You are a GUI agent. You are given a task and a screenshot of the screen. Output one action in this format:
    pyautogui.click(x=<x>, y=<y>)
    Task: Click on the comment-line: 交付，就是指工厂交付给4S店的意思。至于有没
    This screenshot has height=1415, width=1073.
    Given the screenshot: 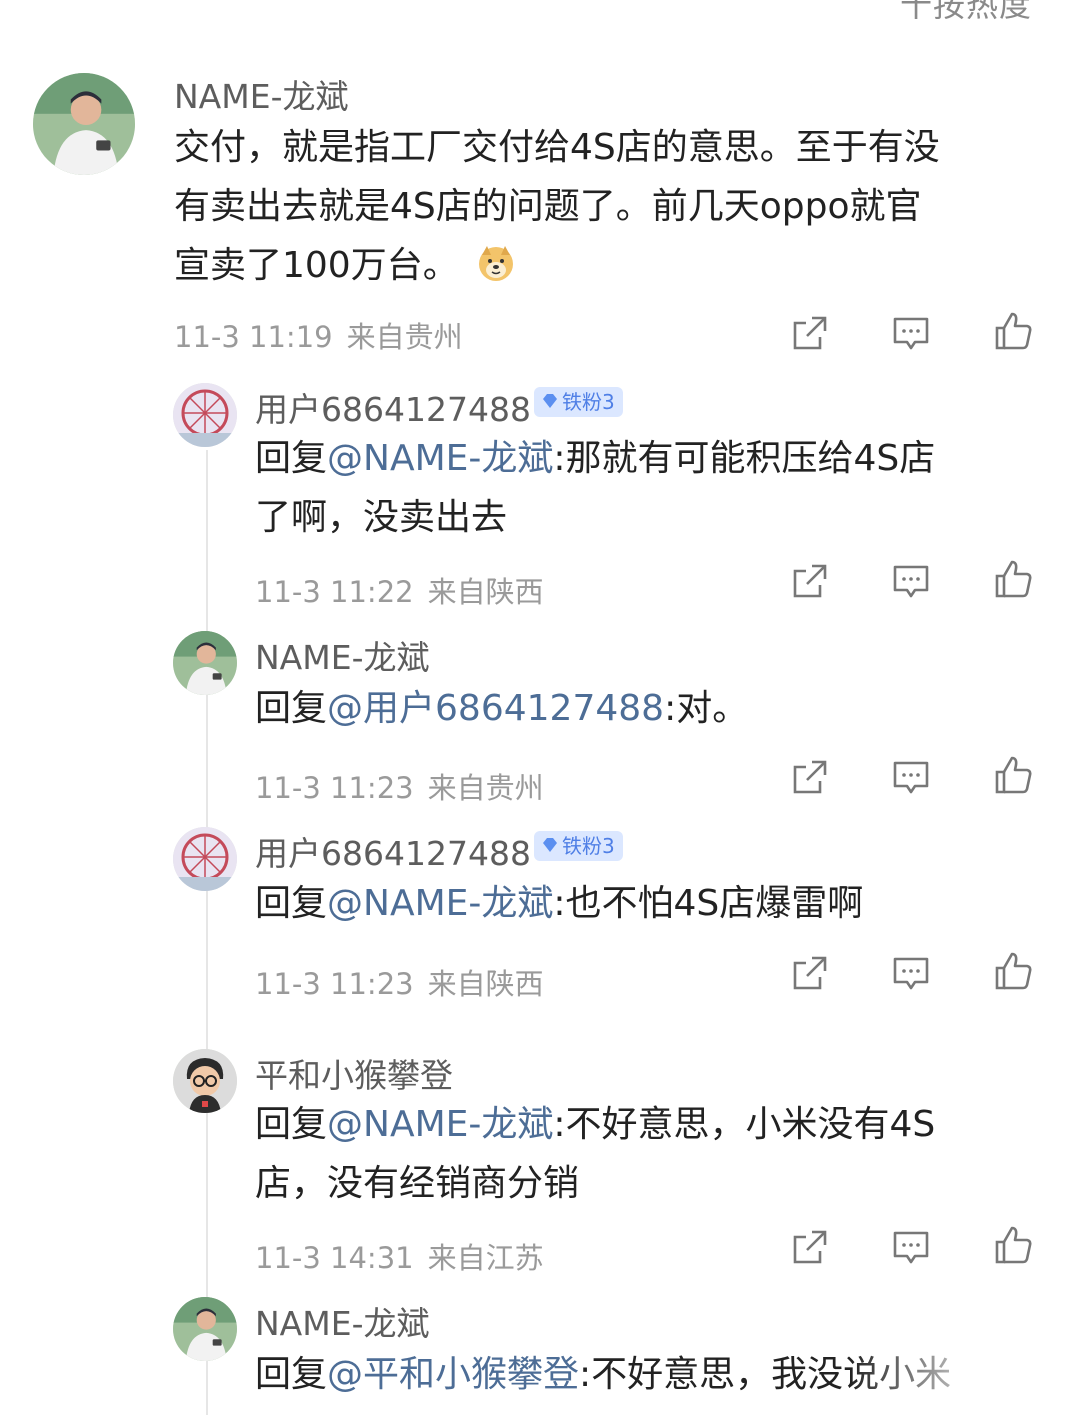 What is the action you would take?
    pyautogui.click(x=557, y=147)
    